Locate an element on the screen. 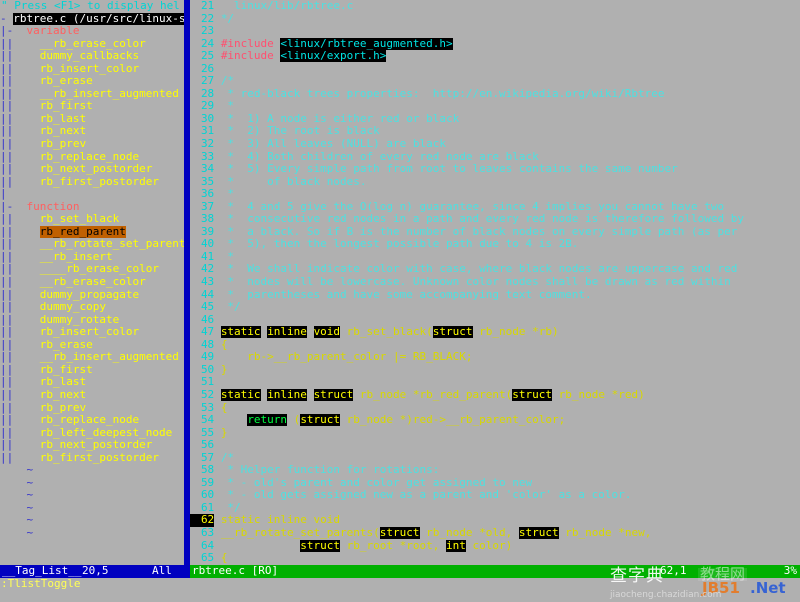 The image size is (800, 602). code-line: 46 is located at coordinates (495, 320).